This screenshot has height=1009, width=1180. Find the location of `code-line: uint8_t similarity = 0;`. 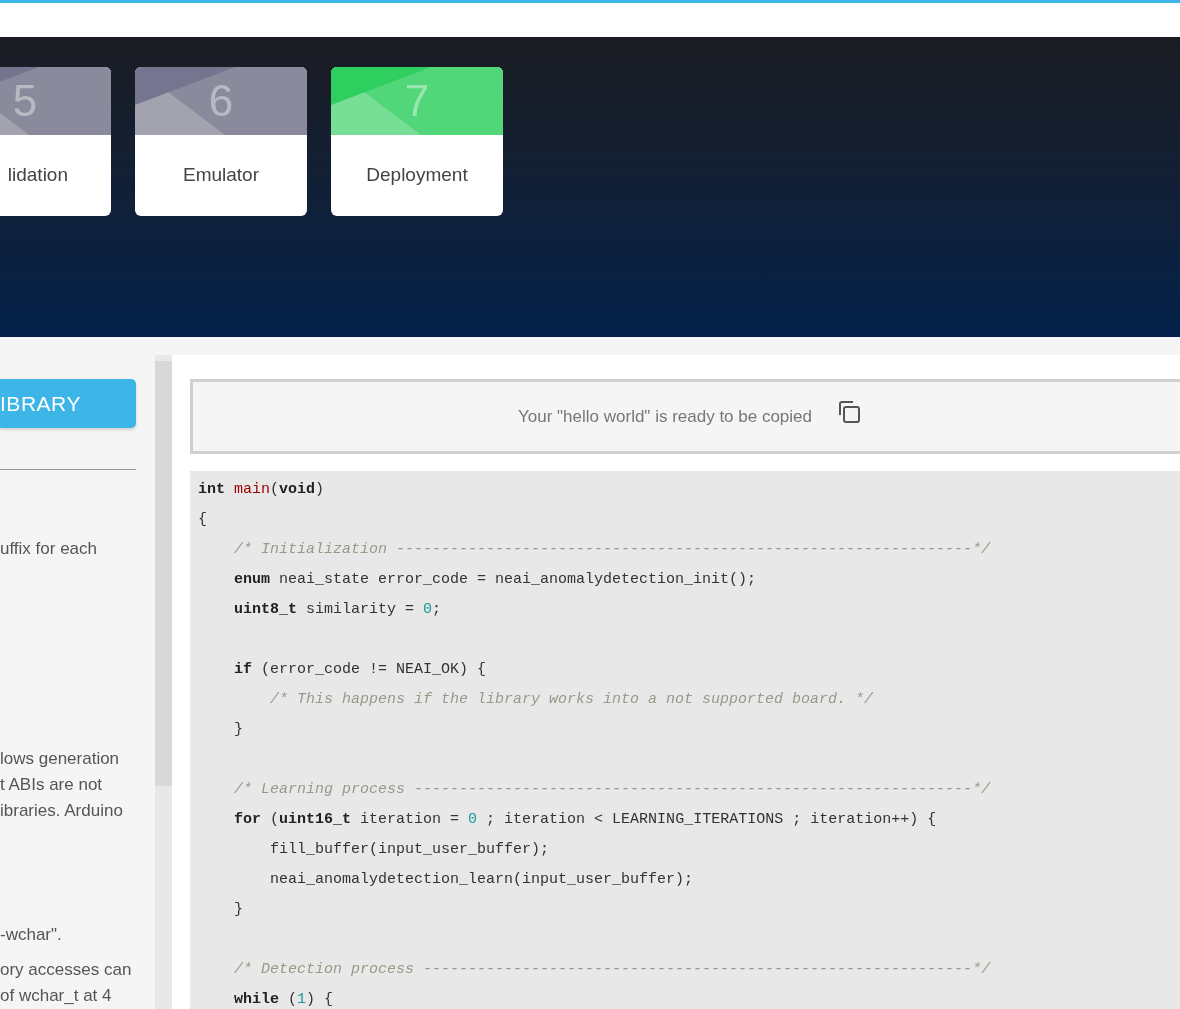

code-line: uint8_t similarity = 0; is located at coordinates (338, 610).